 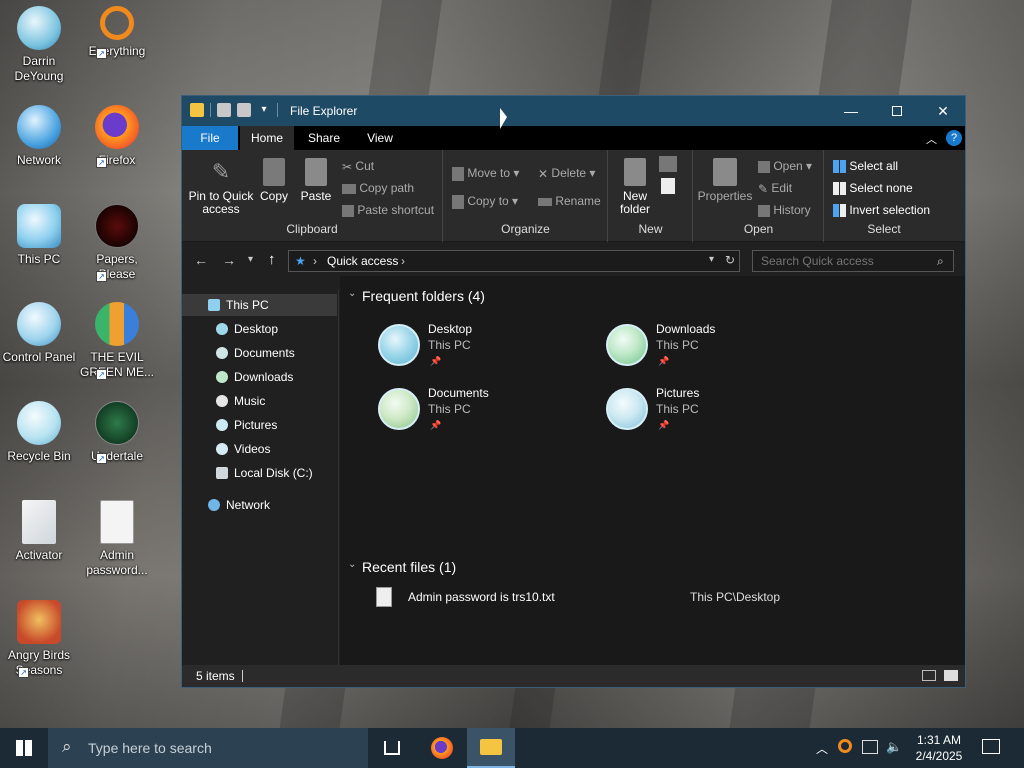 I want to click on help-icon: ?, so click(x=954, y=138).